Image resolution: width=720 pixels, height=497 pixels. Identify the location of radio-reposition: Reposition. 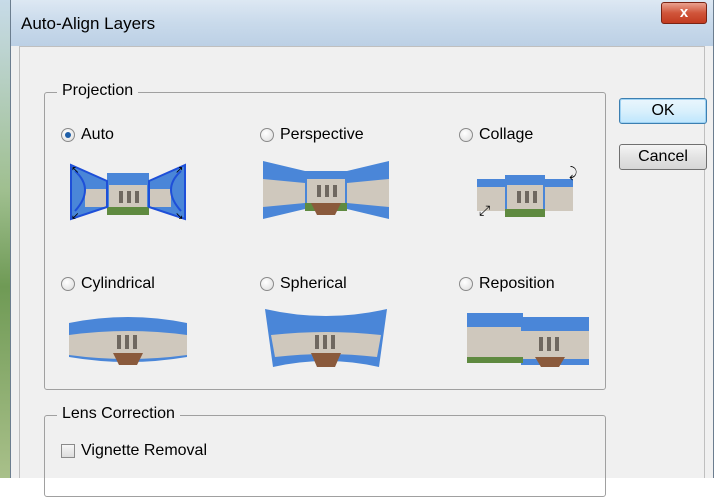
(507, 284).